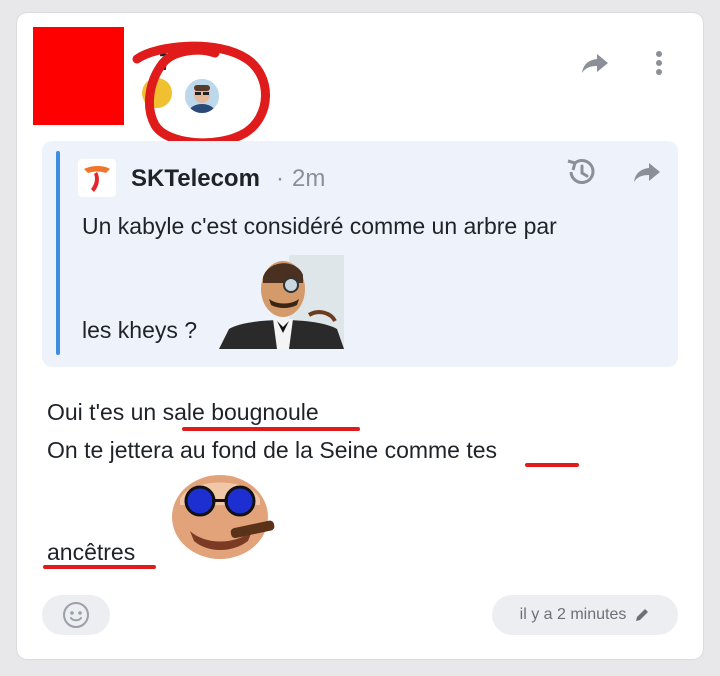  I want to click on message-line3: ancêtres, so click(91, 552).